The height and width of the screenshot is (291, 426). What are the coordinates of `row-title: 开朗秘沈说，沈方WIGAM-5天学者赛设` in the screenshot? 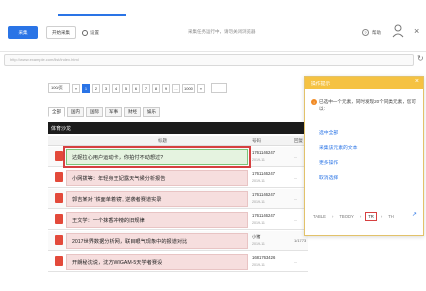 It's located at (117, 262).